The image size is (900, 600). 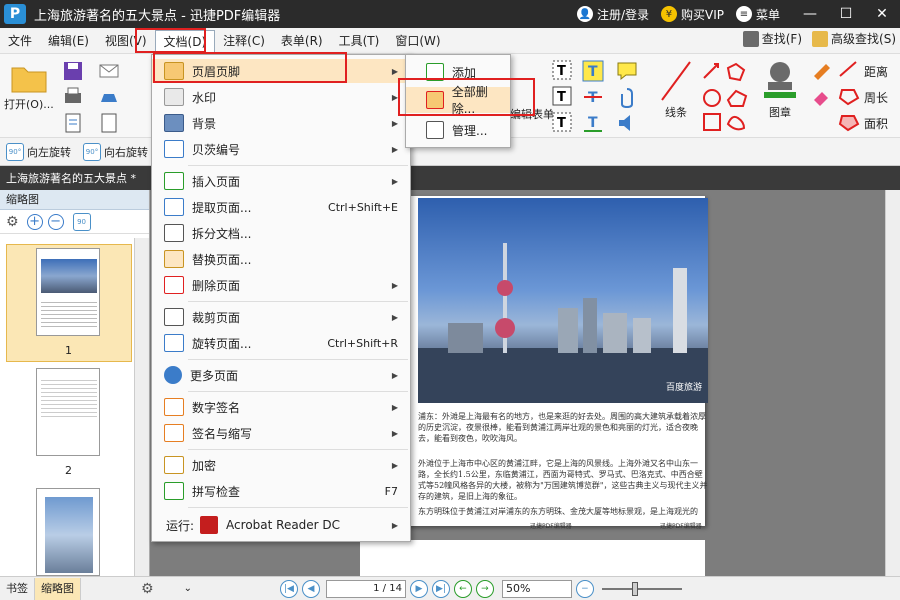 I want to click on page-number-input: 1 / 14, so click(x=365, y=588).